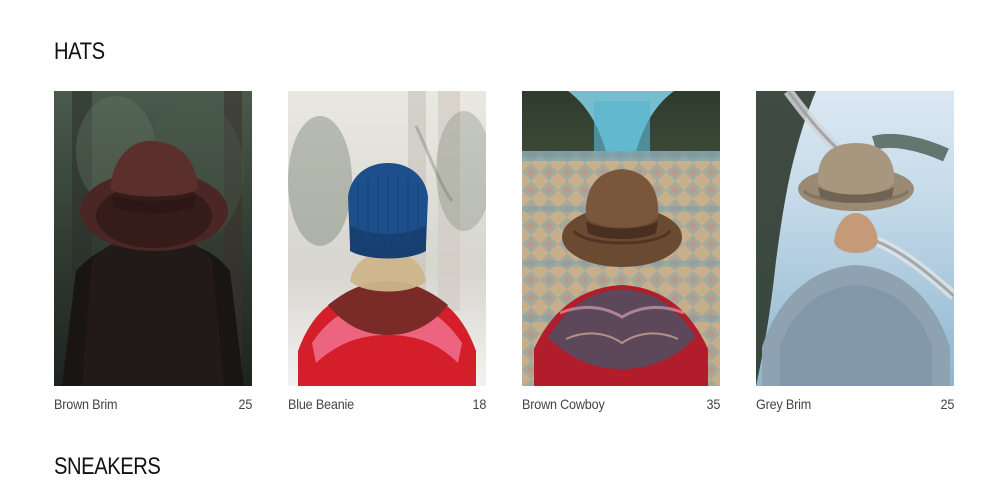 The image size is (1007, 481). What do you see at coordinates (387, 404) in the screenshot?
I see `product-meta: Blue Beanie 18` at bounding box center [387, 404].